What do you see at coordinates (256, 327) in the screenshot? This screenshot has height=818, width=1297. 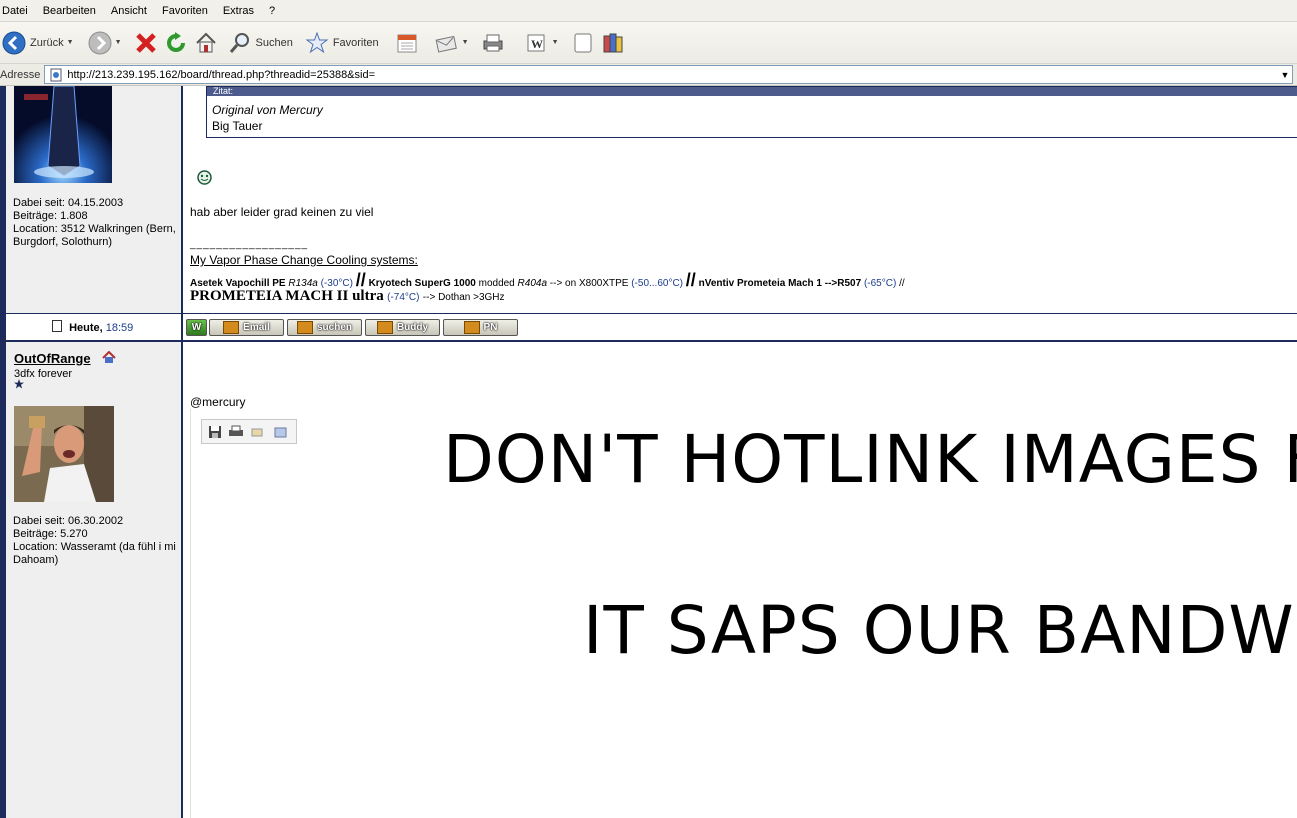 I see `email-label: Email` at bounding box center [256, 327].